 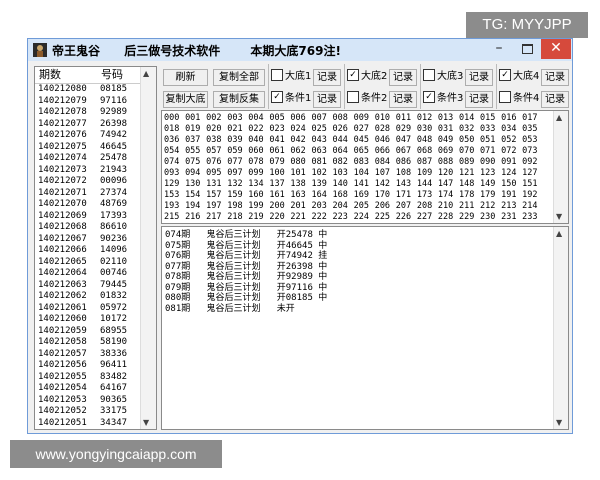 I want to click on checkbox-icon, so click(x=429, y=75).